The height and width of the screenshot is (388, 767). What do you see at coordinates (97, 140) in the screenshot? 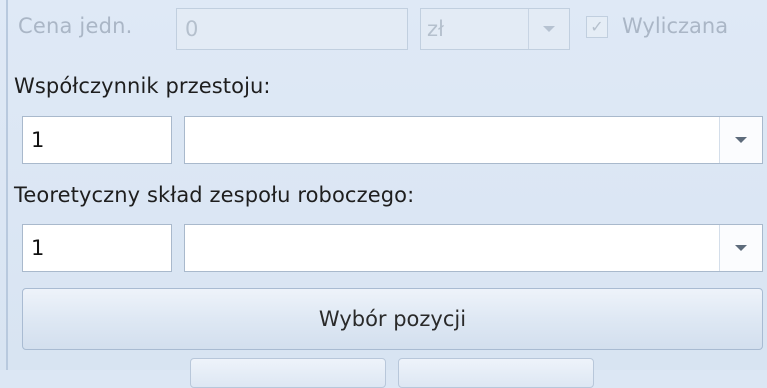
I see `downtime-coefficient-input: 1` at bounding box center [97, 140].